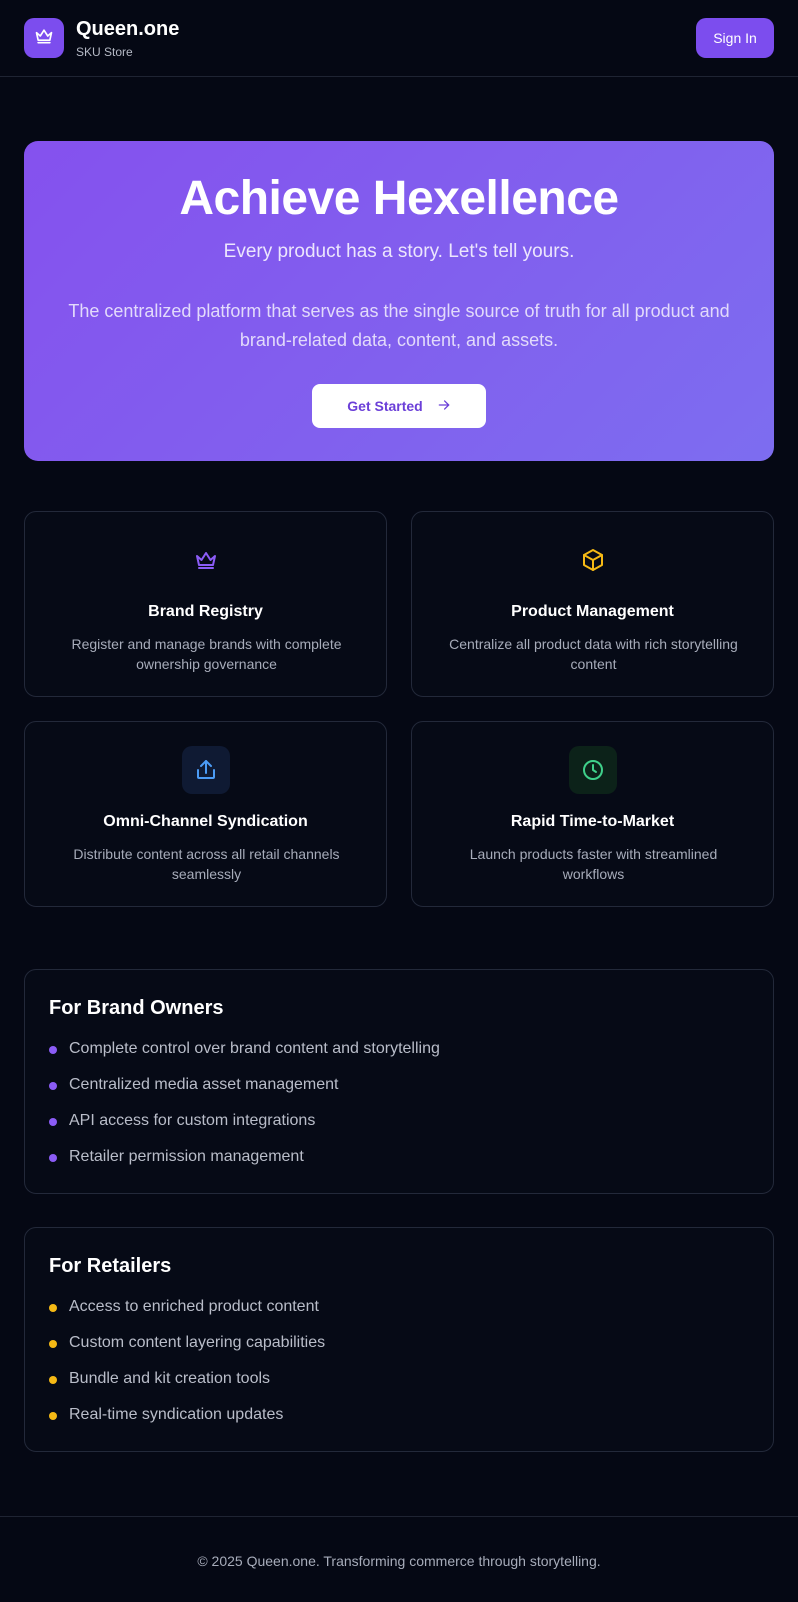 The image size is (798, 1602). I want to click on sign-in-button: Sign In, so click(735, 38).